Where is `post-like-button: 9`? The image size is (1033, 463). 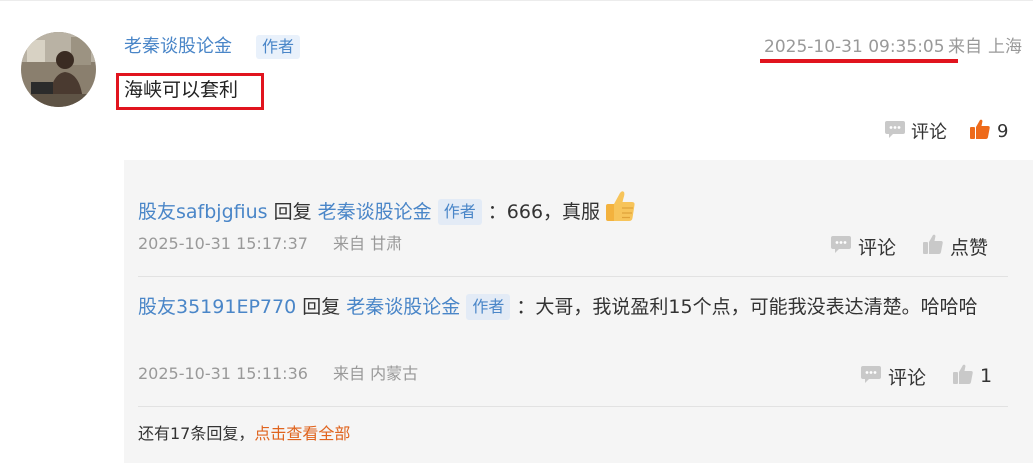
post-like-button: 9 is located at coordinates (988, 131).